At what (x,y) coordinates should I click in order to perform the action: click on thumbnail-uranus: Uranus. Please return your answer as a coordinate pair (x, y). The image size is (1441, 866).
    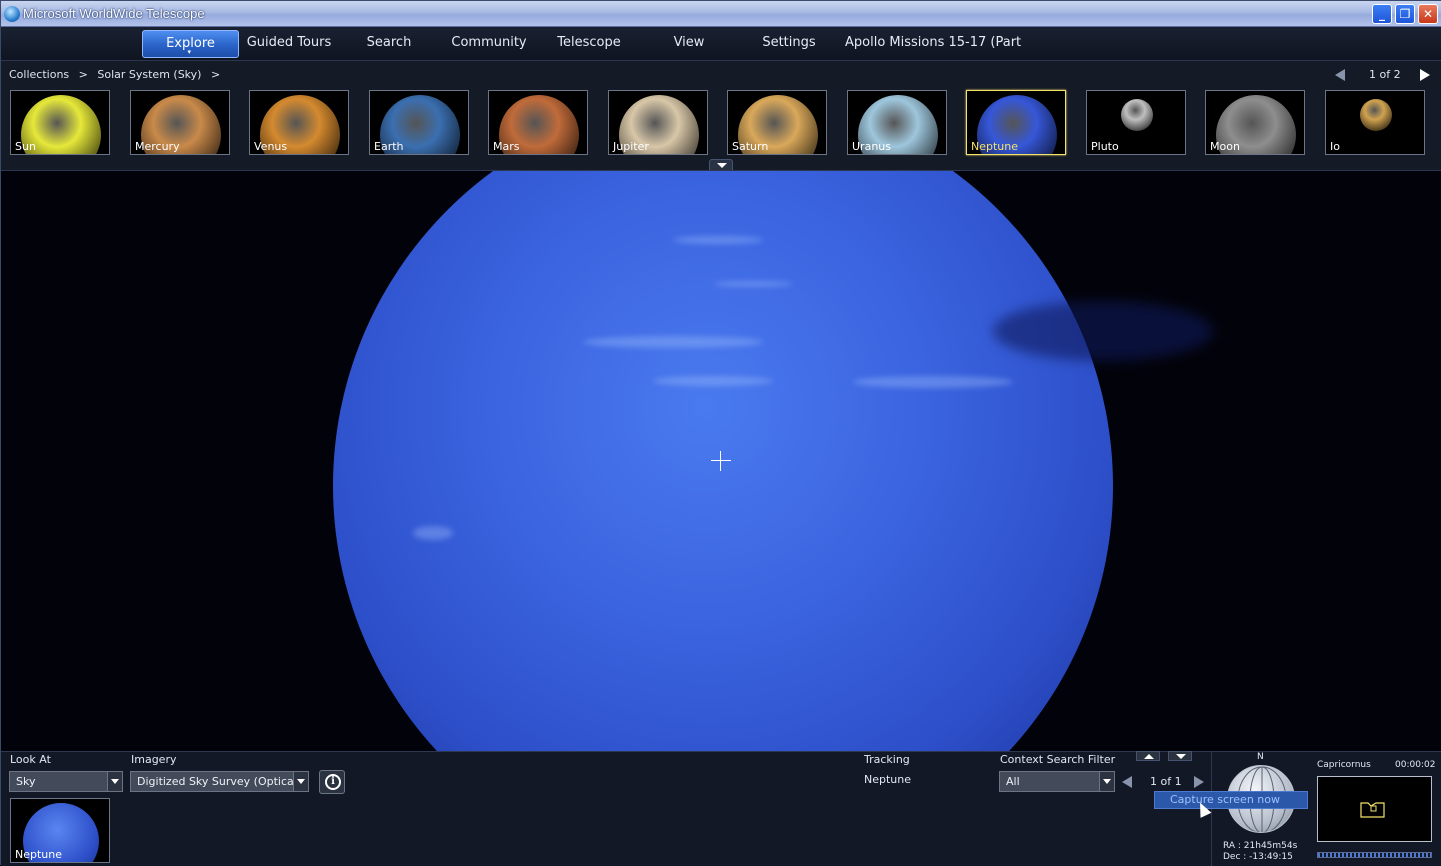
    Looking at the image, I should click on (897, 122).